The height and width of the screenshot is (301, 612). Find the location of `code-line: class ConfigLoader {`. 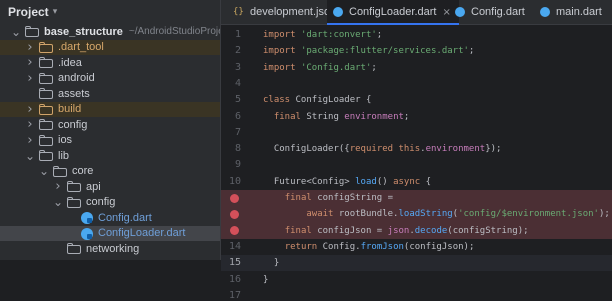

code-line: class ConfigLoader { is located at coordinates (317, 100).